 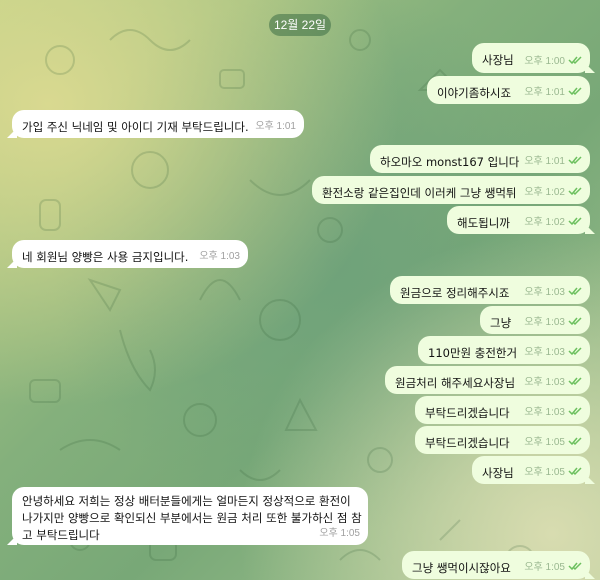 I want to click on message-text: 네 회원님 양빵은 사용 금지입니다., so click(x=105, y=257).